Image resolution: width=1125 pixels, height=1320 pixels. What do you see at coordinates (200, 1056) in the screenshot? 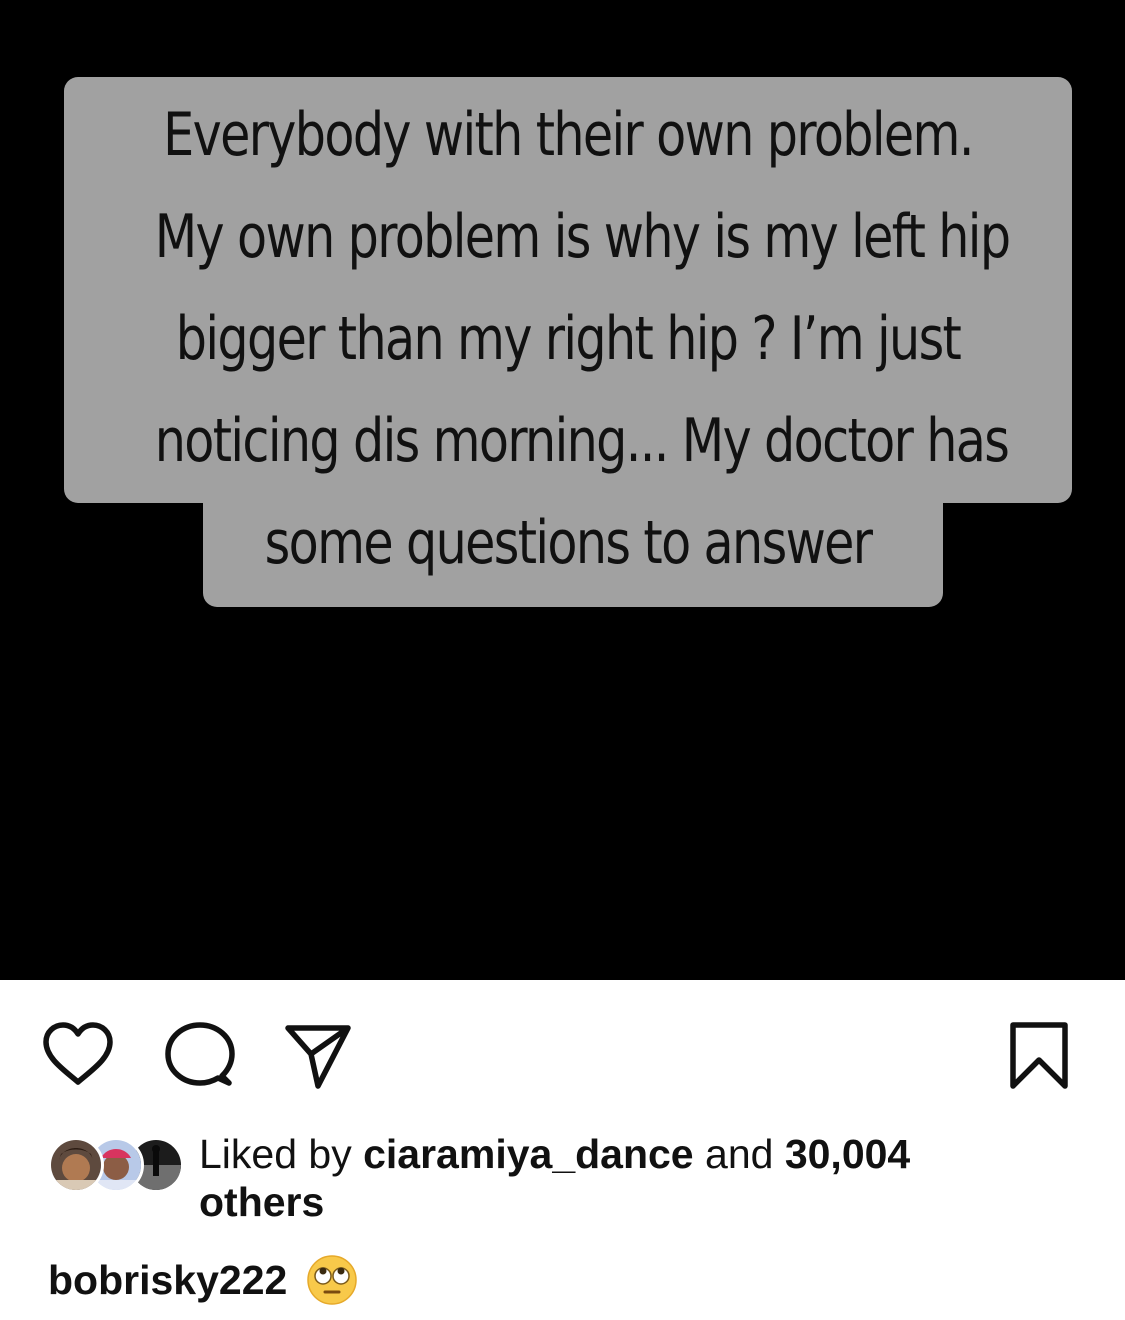
I see `comment-icon` at bounding box center [200, 1056].